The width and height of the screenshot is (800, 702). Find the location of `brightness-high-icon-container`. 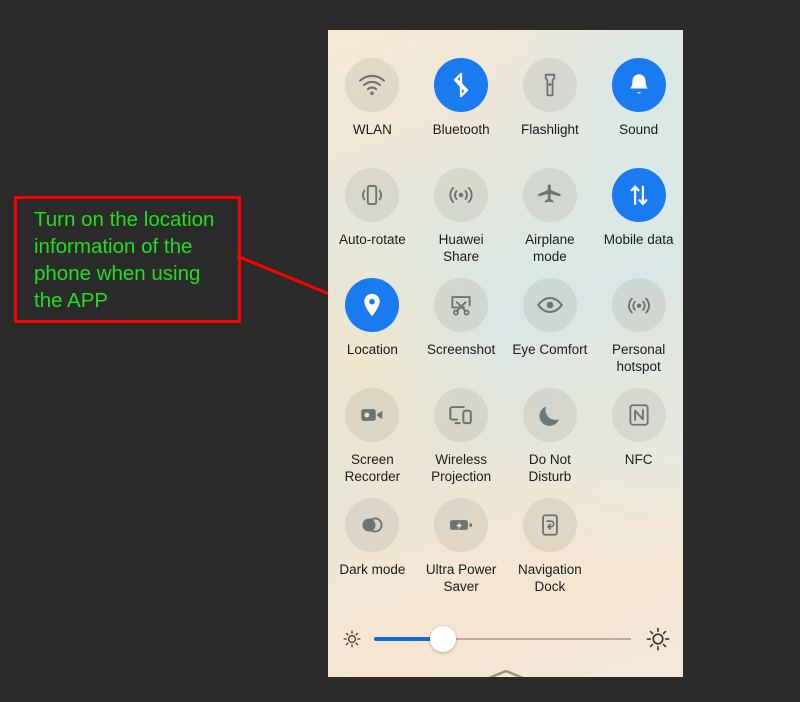

brightness-high-icon-container is located at coordinates (658, 639).